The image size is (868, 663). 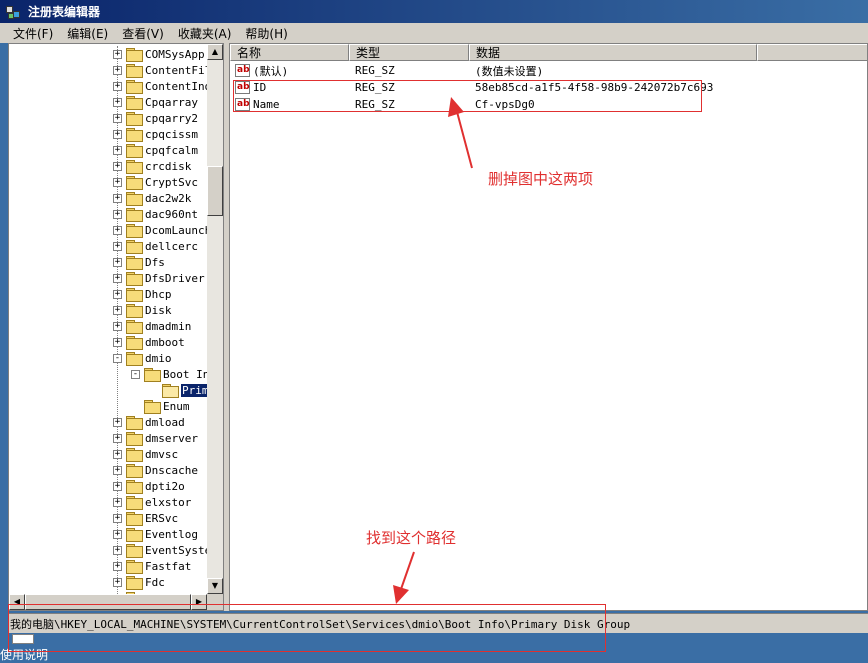 What do you see at coordinates (152, 502) in the screenshot?
I see `tree-item: + elxstor` at bounding box center [152, 502].